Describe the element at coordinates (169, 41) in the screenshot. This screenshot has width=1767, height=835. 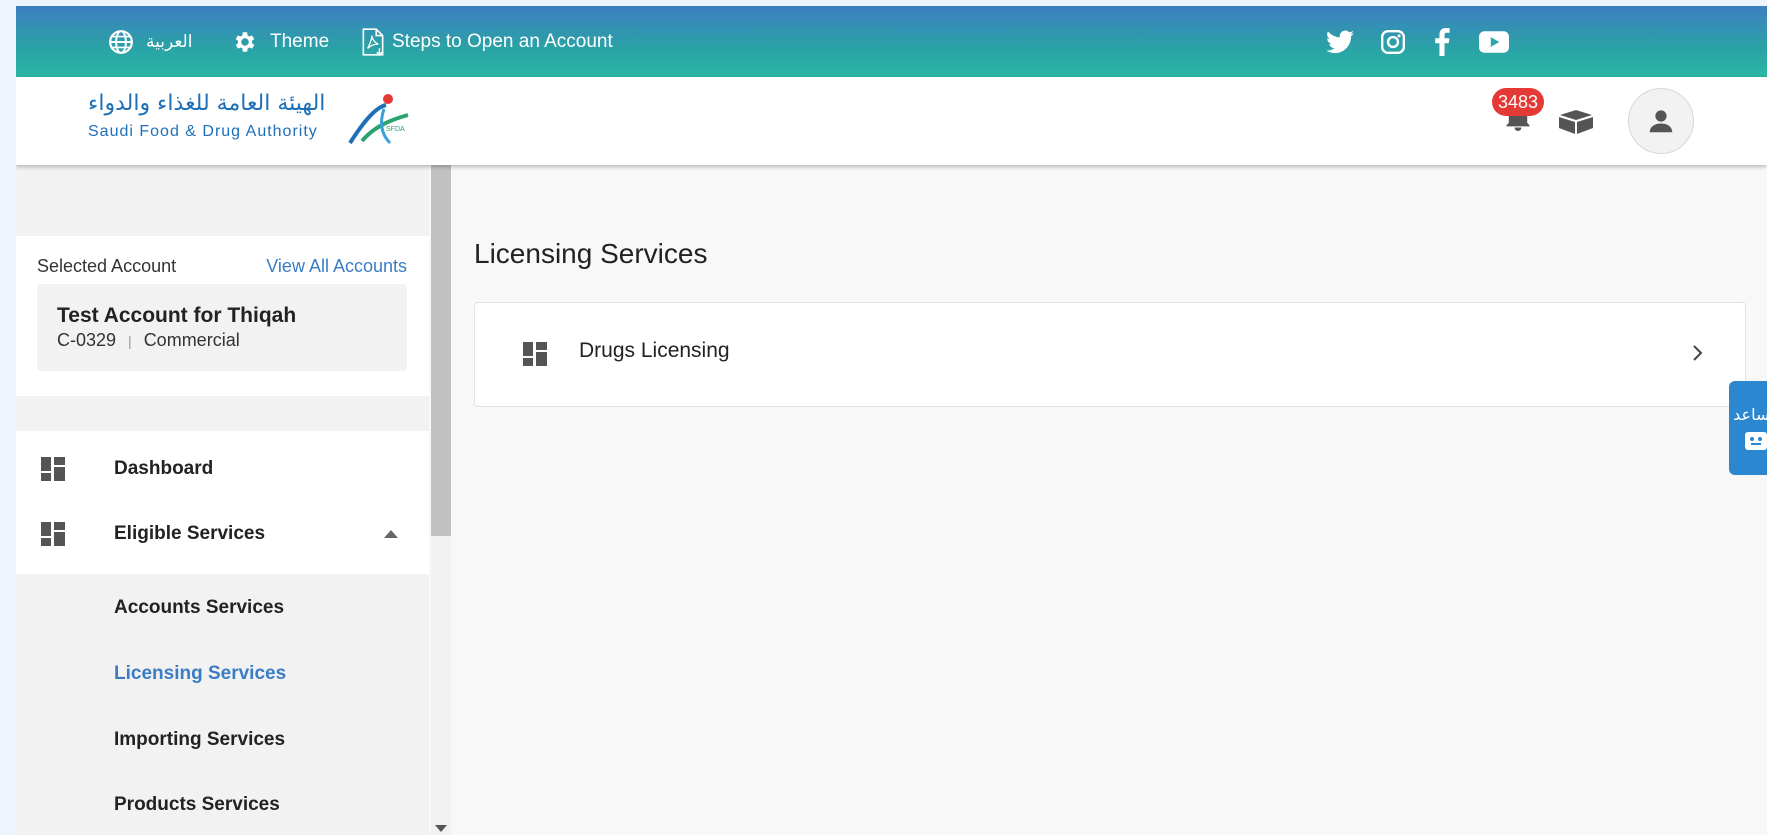
I see `language-label: العربية` at that location.